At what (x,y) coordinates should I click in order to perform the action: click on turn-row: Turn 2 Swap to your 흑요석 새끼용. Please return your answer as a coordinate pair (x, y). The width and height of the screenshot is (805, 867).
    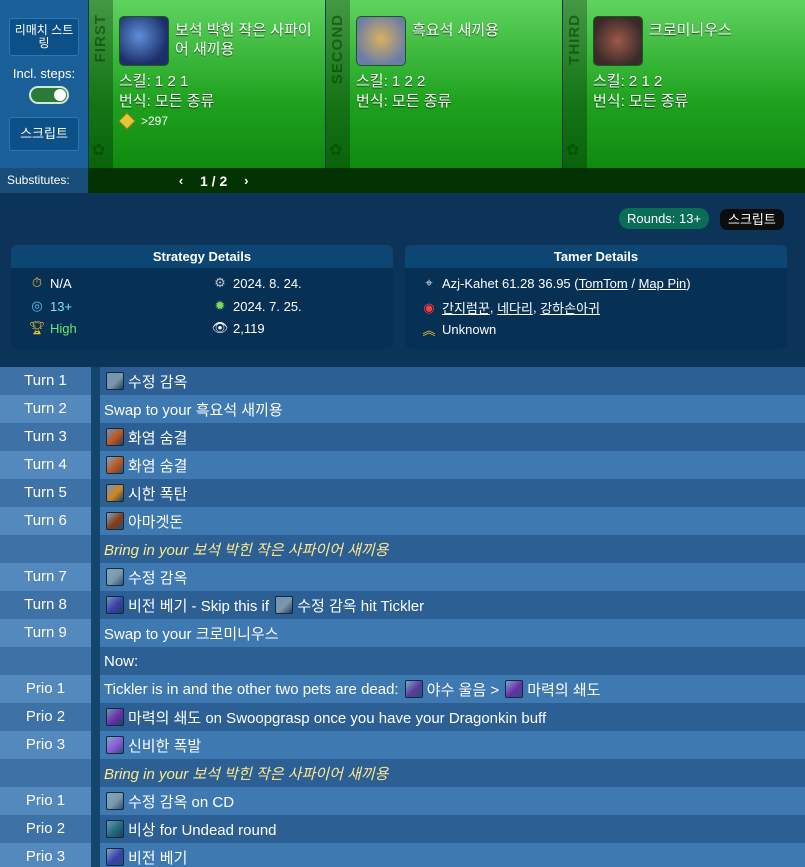
    Looking at the image, I should click on (402, 409).